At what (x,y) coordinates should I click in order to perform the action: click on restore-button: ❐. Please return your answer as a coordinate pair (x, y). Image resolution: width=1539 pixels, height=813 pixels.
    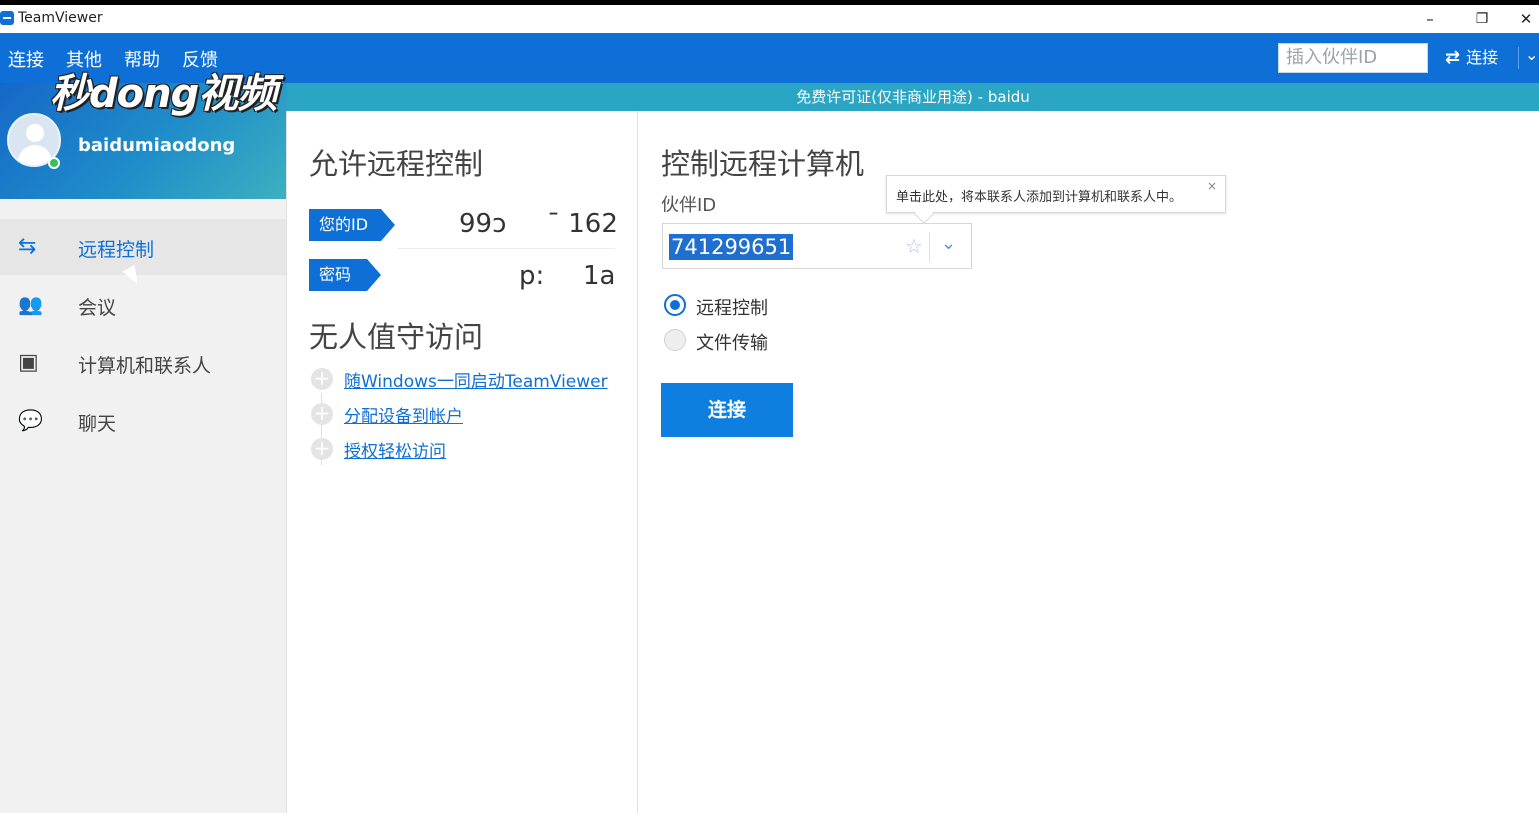
    Looking at the image, I should click on (1482, 19).